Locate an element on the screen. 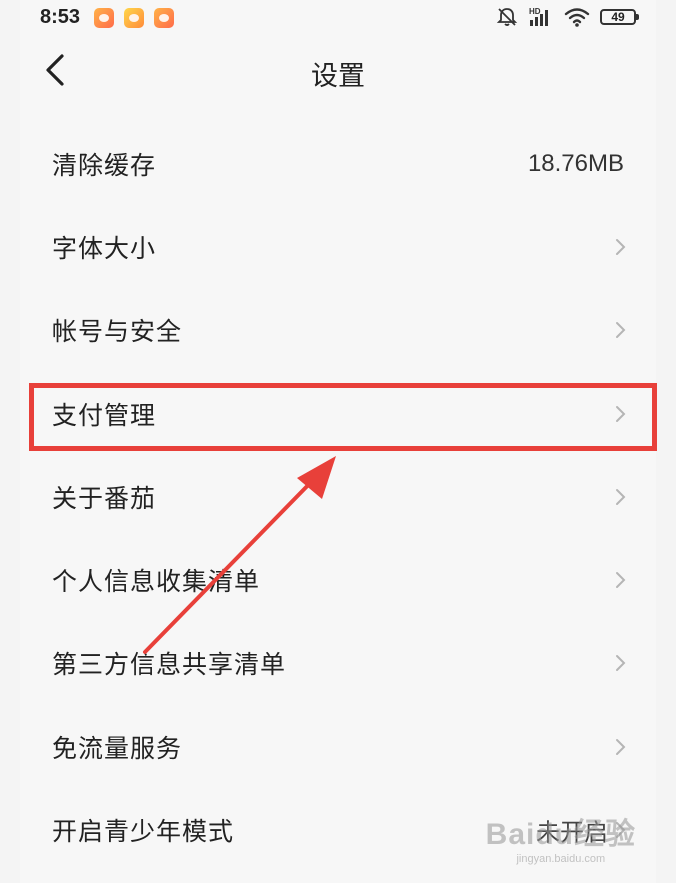 The height and width of the screenshot is (883, 676). settings-item-personal-info-list: 个人信息收集清单 is located at coordinates (338, 579).